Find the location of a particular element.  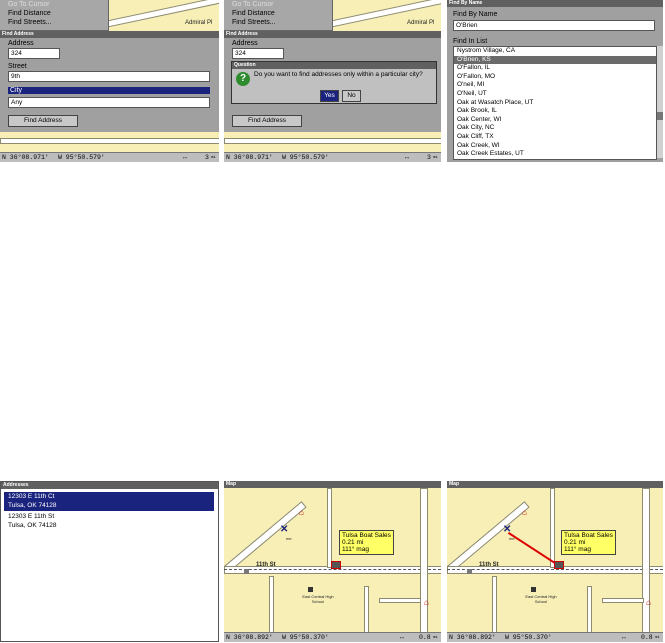

list-item: O'Neil, UT is located at coordinates (555, 94).